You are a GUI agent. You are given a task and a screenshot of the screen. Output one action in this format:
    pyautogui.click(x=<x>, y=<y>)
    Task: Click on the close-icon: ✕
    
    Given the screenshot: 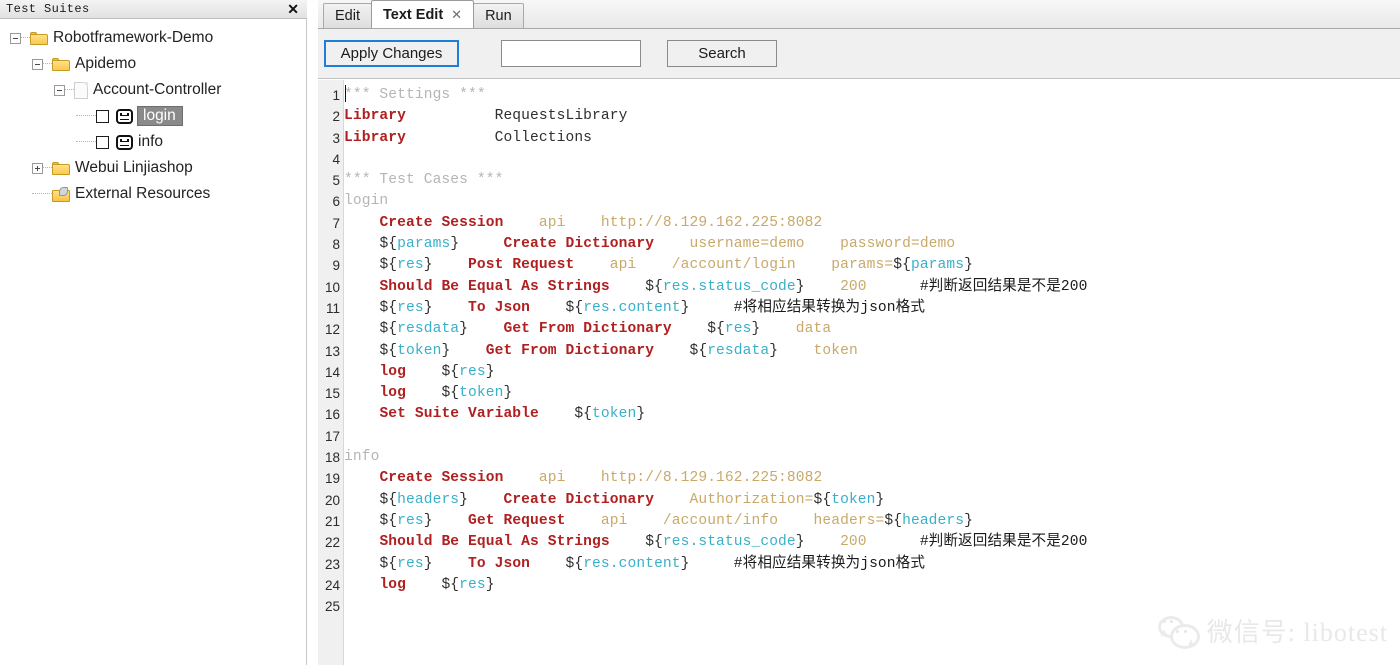 What is the action you would take?
    pyautogui.click(x=293, y=9)
    